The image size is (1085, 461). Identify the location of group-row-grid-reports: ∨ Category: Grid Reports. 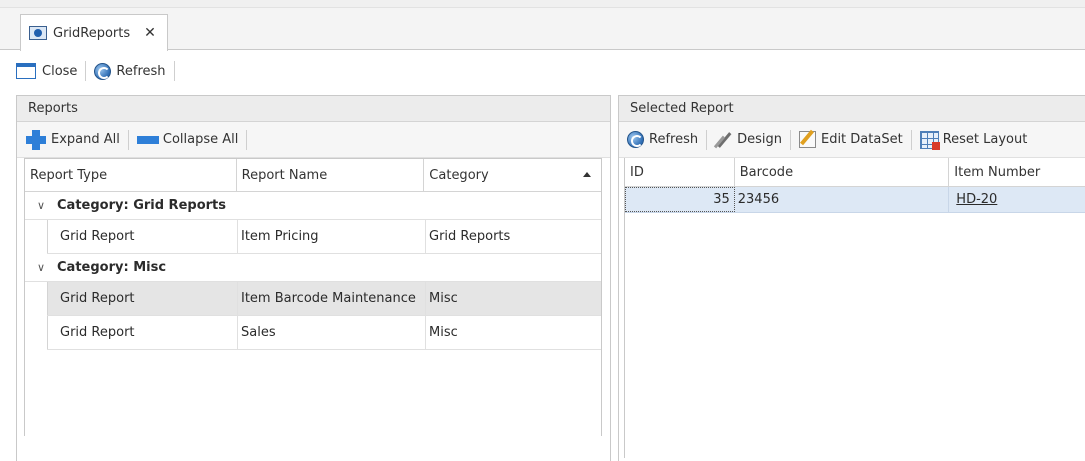
(313, 206).